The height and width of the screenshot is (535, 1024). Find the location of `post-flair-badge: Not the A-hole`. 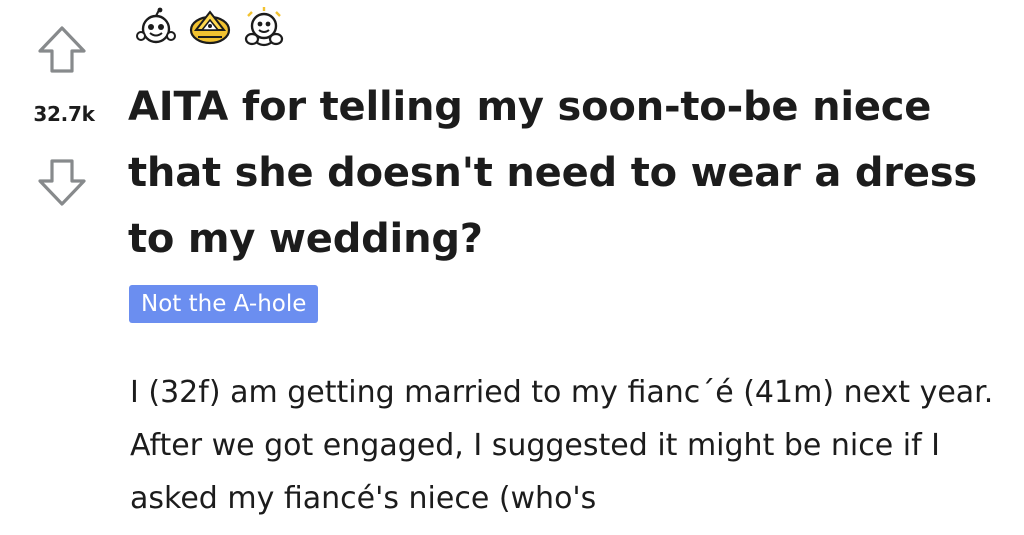

post-flair-badge: Not the A-hole is located at coordinates (224, 304).